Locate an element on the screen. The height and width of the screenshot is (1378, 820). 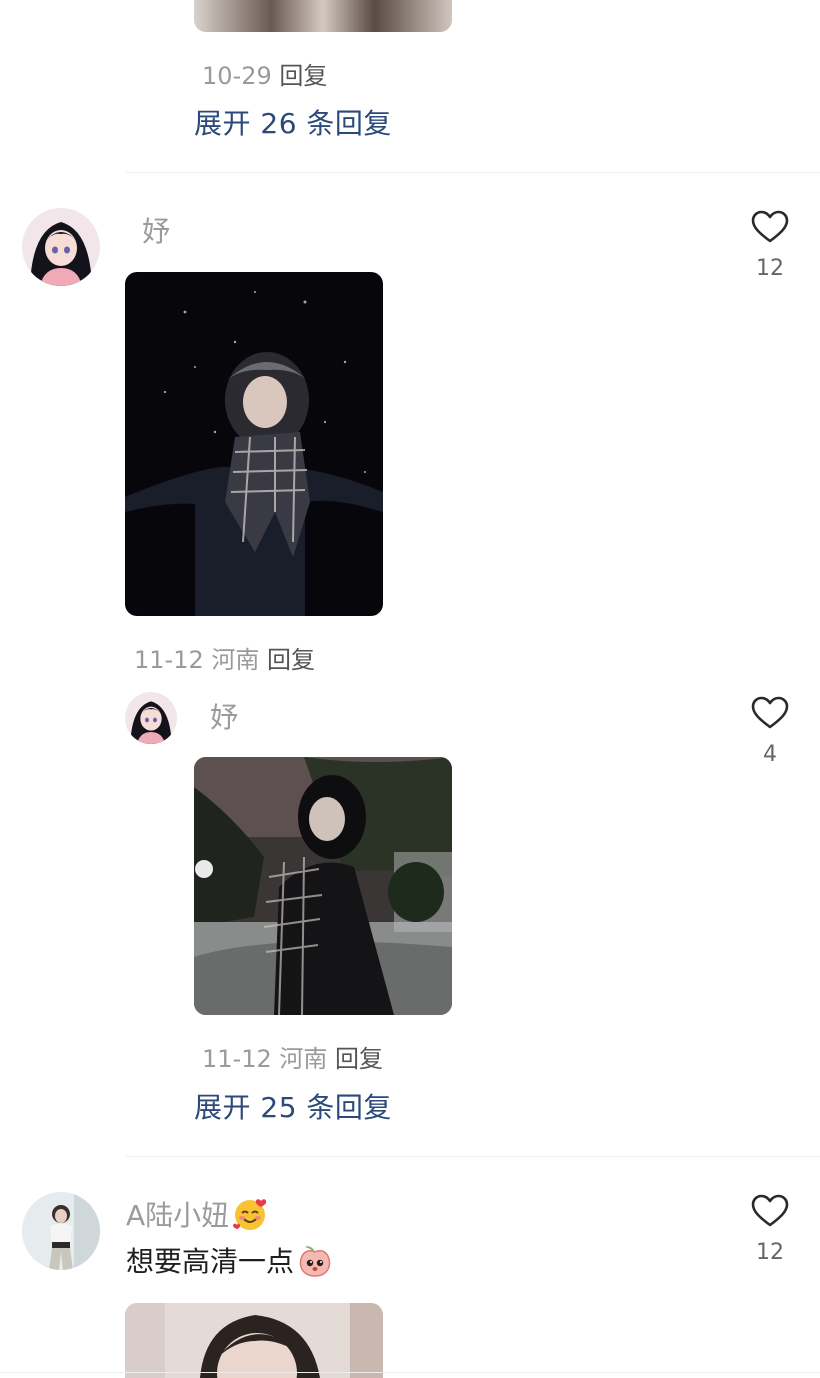
like-button: 4 is located at coordinates (770, 731).